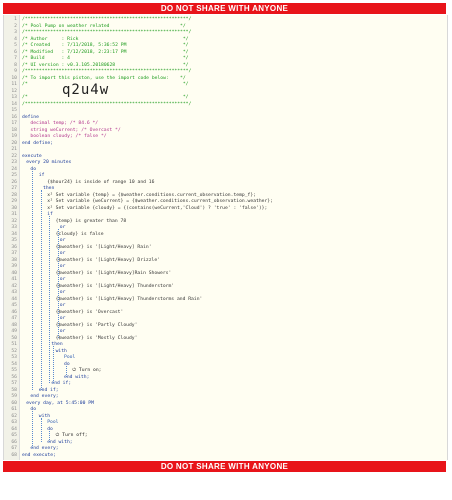 The image size is (452, 500). Describe the element at coordinates (224, 466) in the screenshot. I see `warning-banner-bottom: DO NOT SHARE WITH ANYONE` at that location.